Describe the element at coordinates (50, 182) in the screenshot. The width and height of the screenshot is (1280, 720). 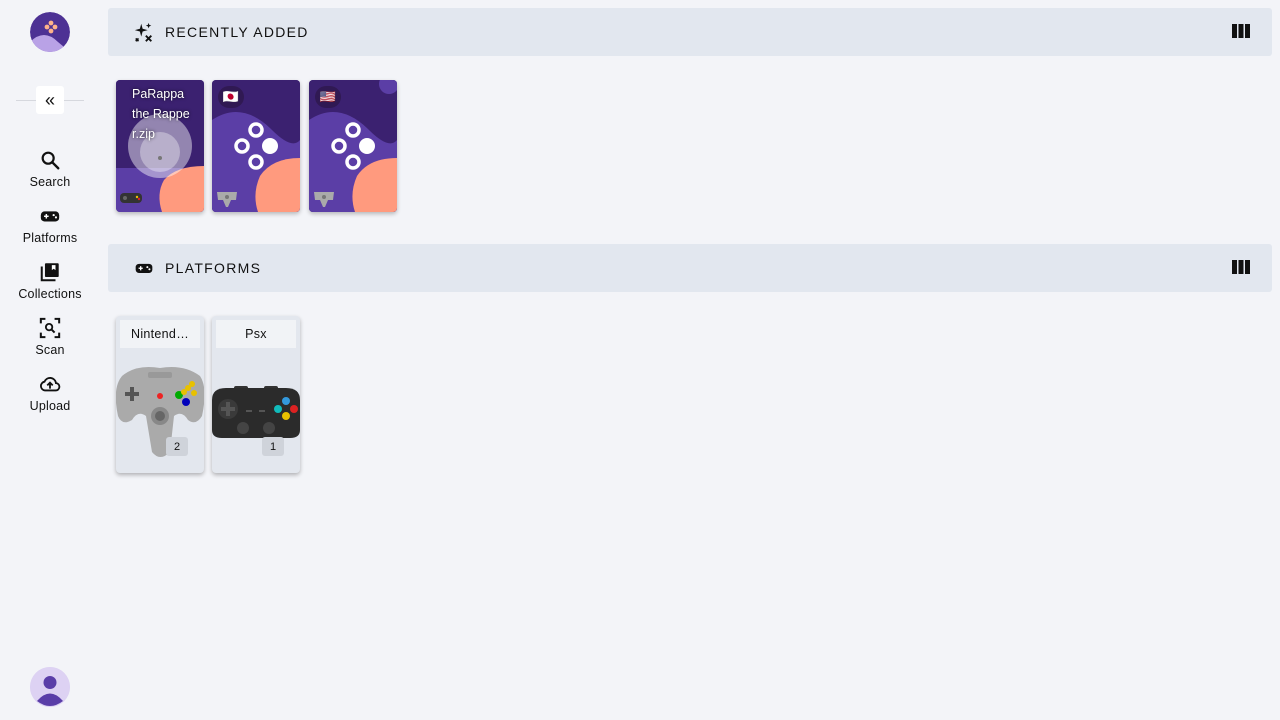
I see `nav-item-label: Search` at that location.